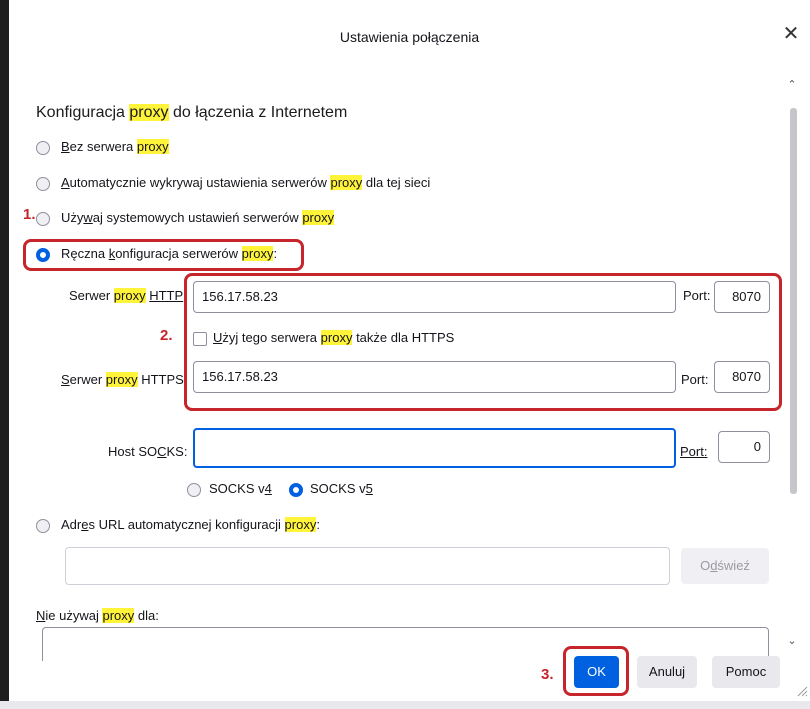 This screenshot has width=810, height=709. I want to click on label-part: świeź, so click(733, 565).